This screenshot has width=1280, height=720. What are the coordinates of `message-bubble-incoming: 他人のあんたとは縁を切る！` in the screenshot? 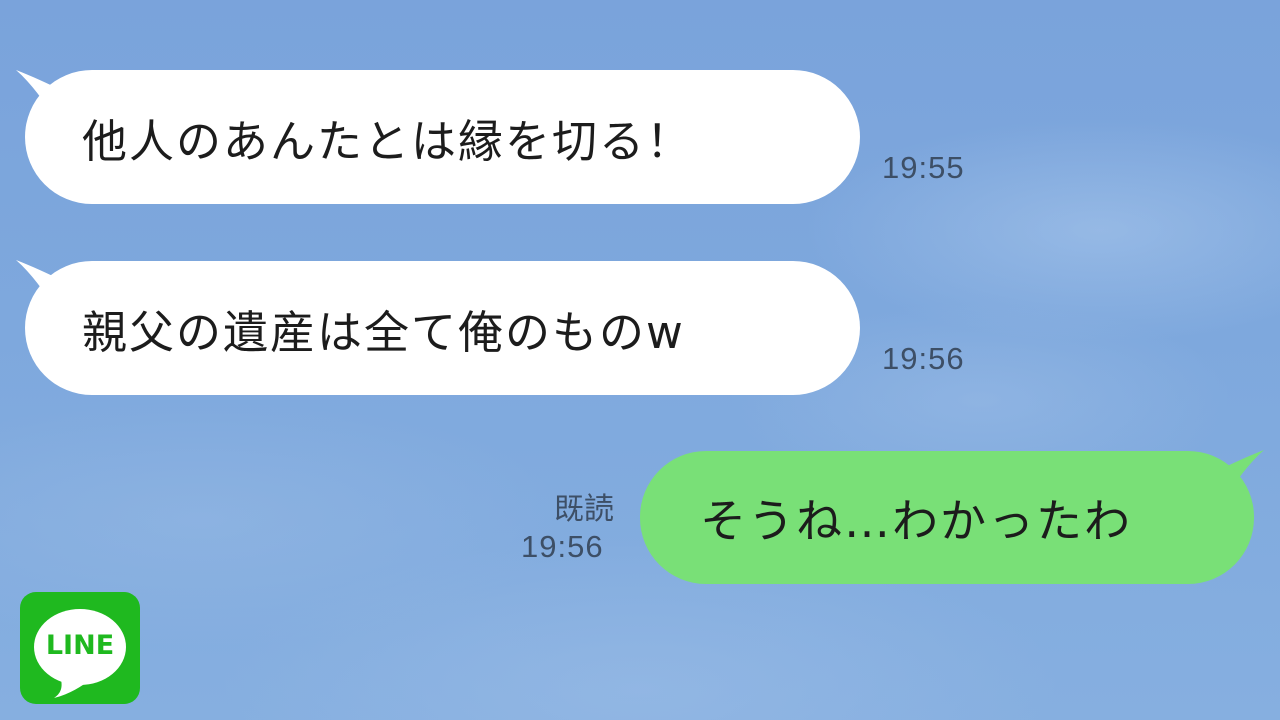 It's located at (442, 137).